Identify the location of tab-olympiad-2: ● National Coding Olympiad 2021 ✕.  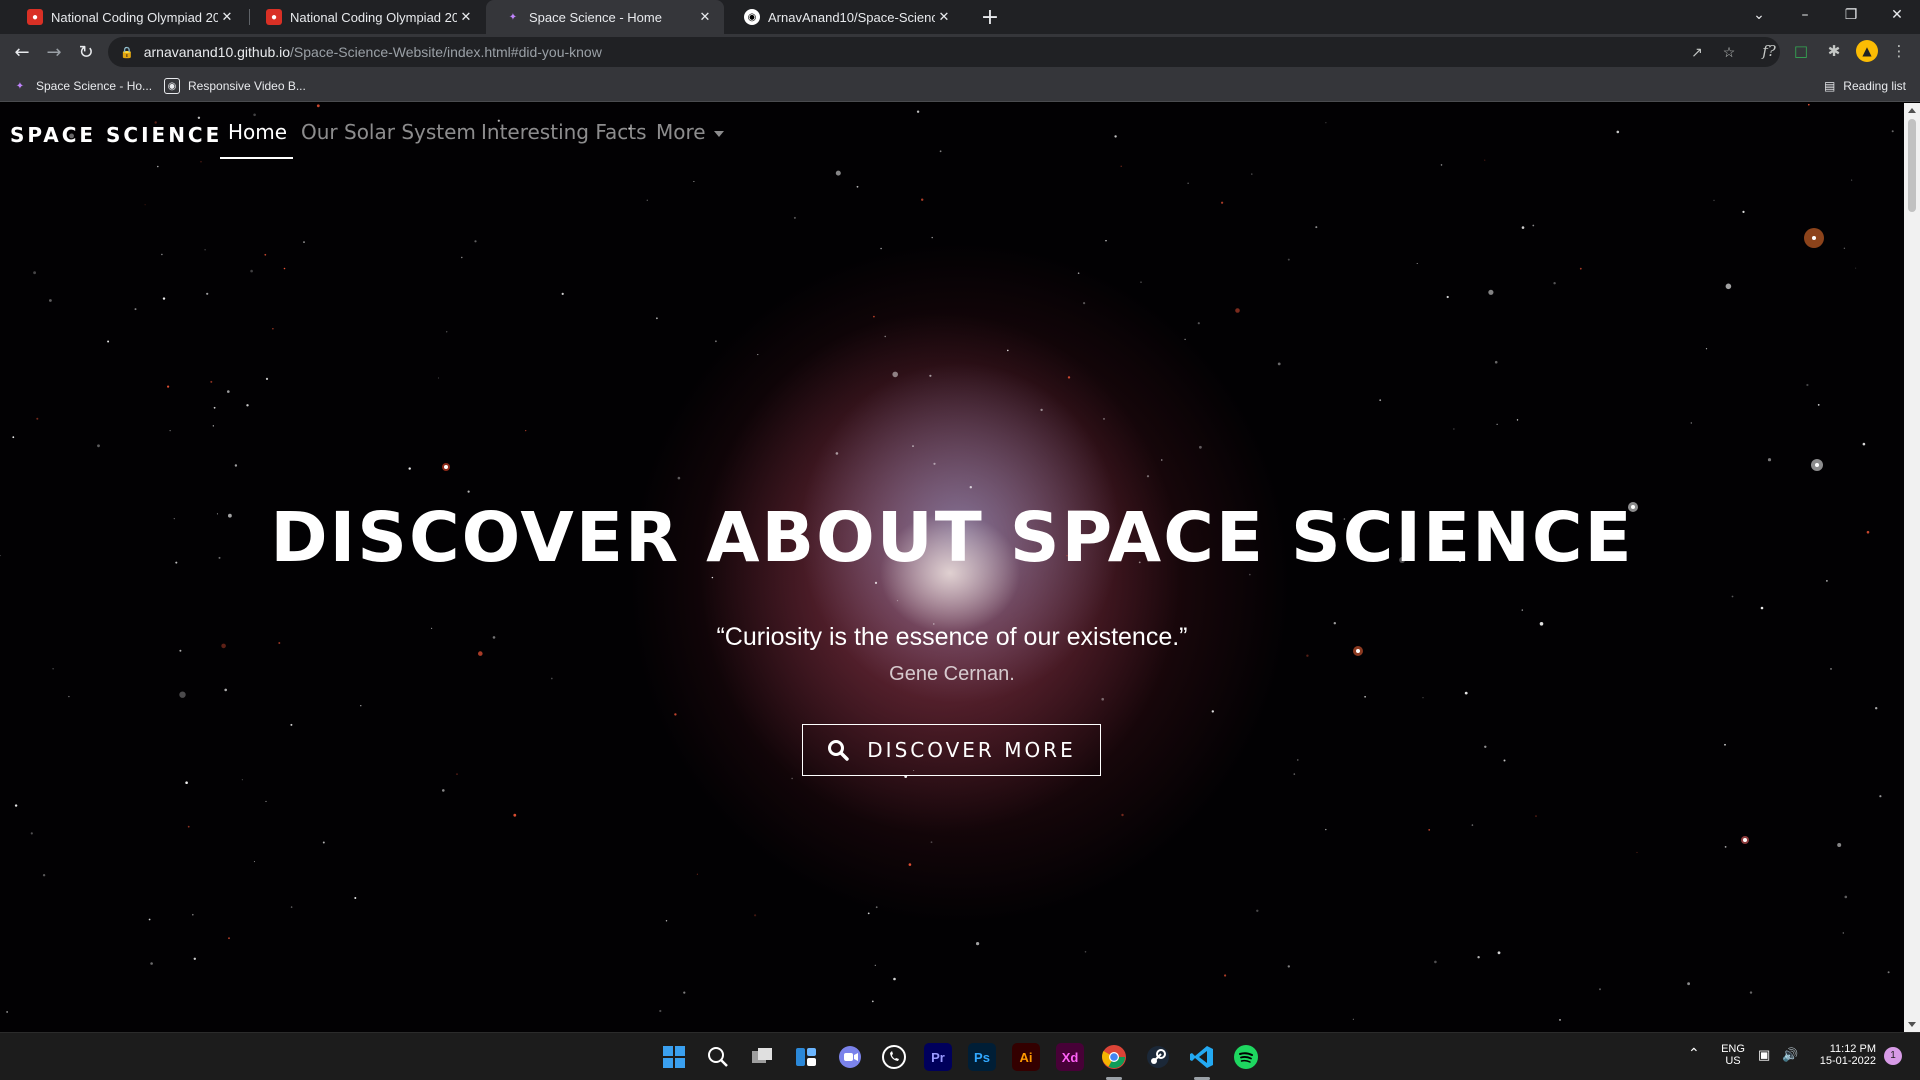
(366, 17).